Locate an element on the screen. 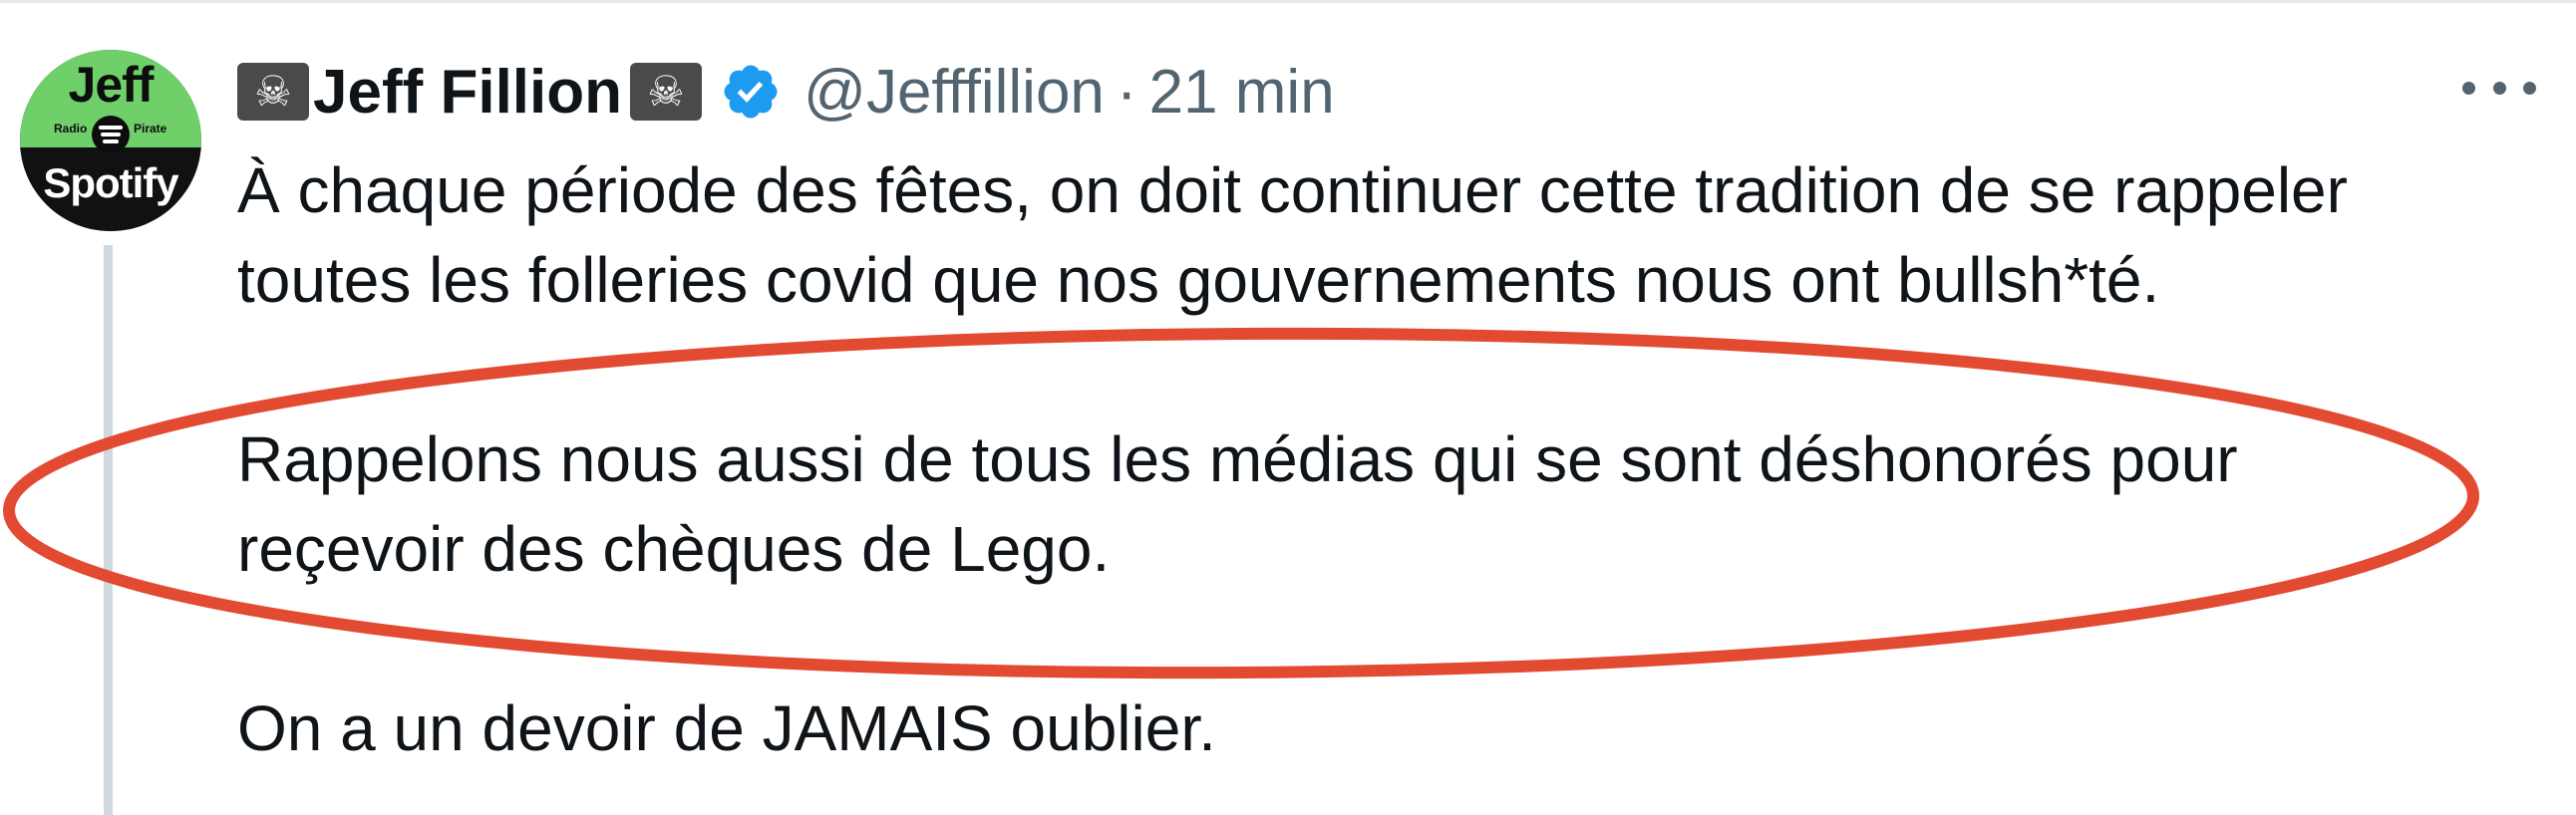  avatar-small-right-text: Pirate is located at coordinates (150, 129).